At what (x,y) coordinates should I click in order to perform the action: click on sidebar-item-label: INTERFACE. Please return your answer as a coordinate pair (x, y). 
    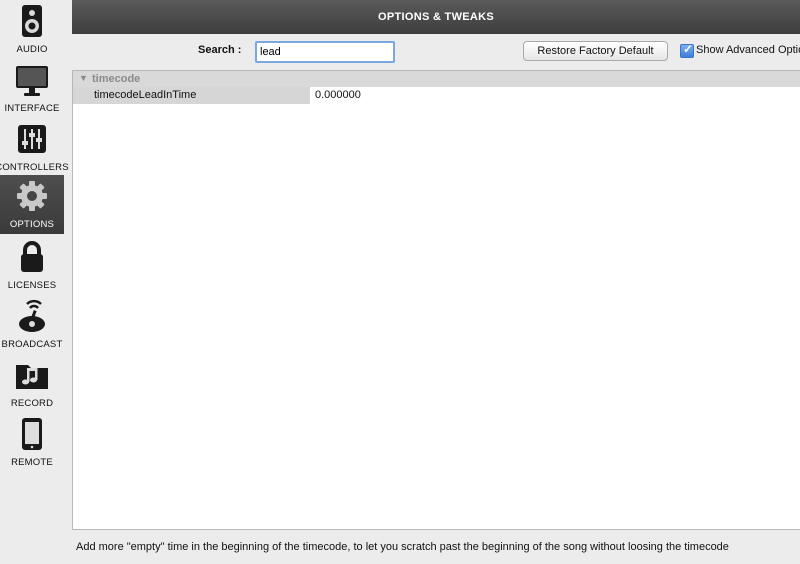
    Looking at the image, I should click on (32, 108).